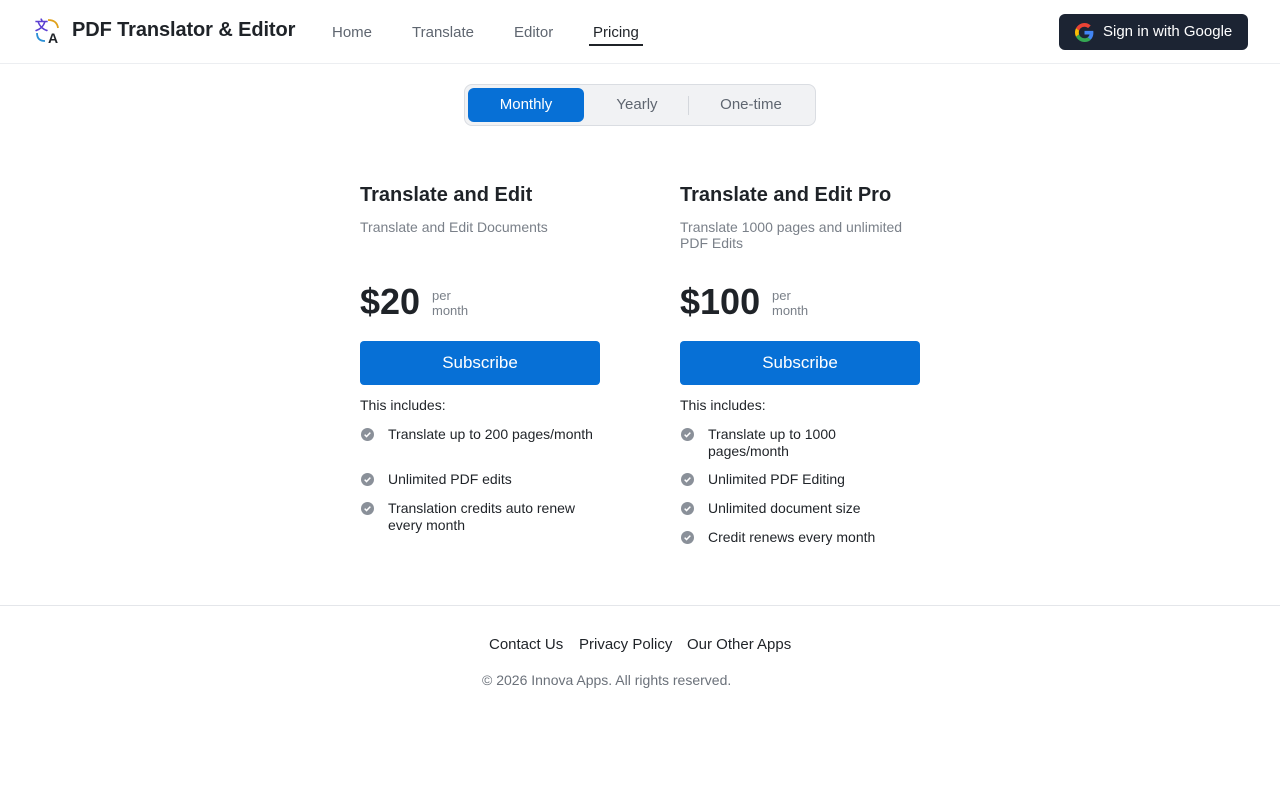  Describe the element at coordinates (792, 537) in the screenshot. I see `feature-text: Credit renews every month` at that location.